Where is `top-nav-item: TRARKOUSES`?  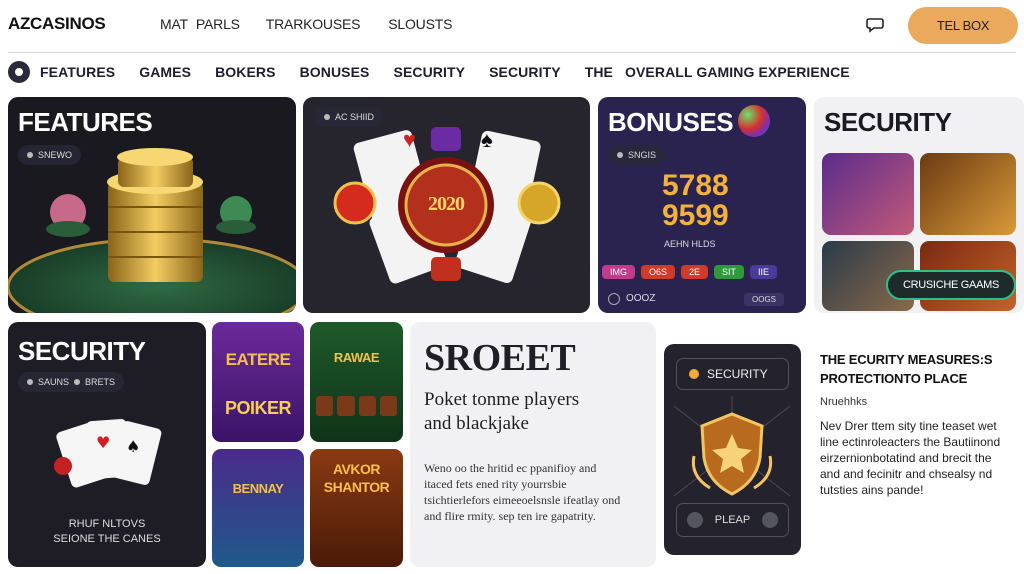
top-nav-item: TRARKOUSES is located at coordinates (313, 24).